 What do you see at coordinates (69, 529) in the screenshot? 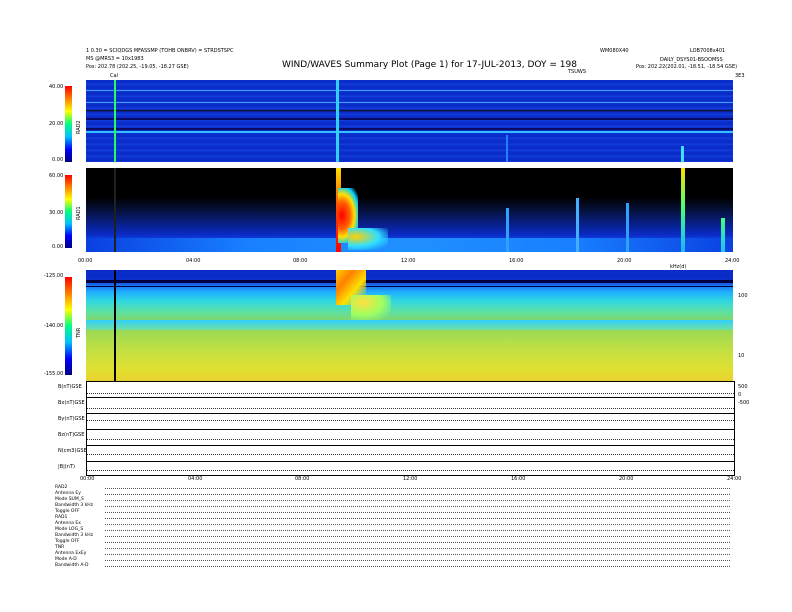
I see `param-7: Mode LOG_S` at bounding box center [69, 529].